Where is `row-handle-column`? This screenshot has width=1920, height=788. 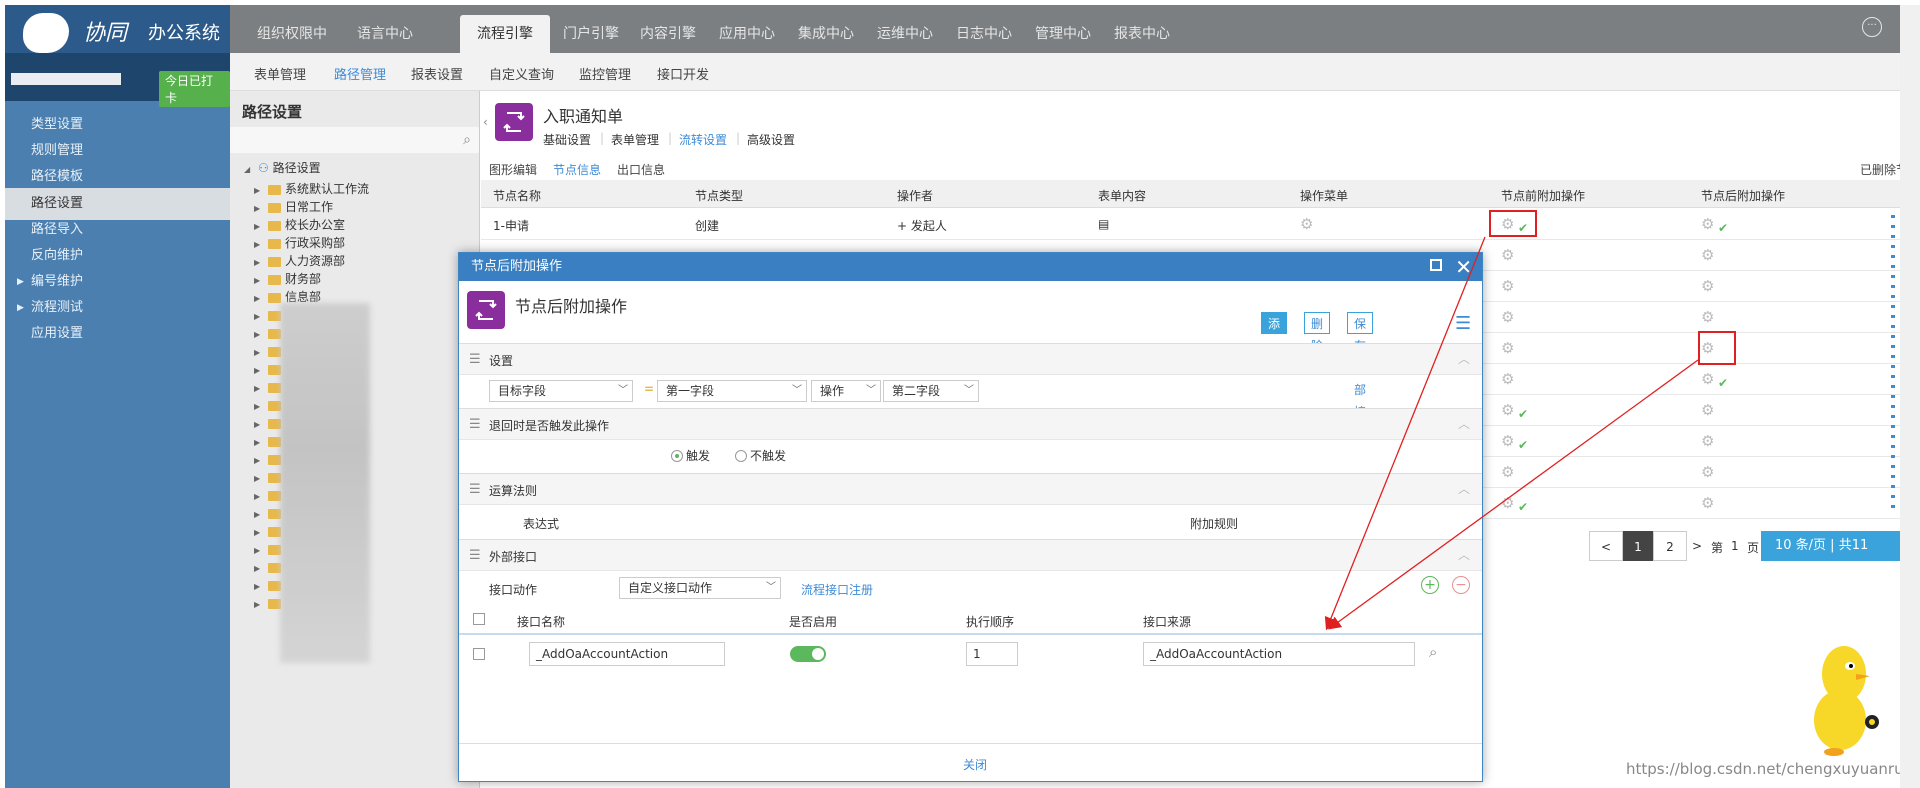
row-handle-column is located at coordinates (1893, 365).